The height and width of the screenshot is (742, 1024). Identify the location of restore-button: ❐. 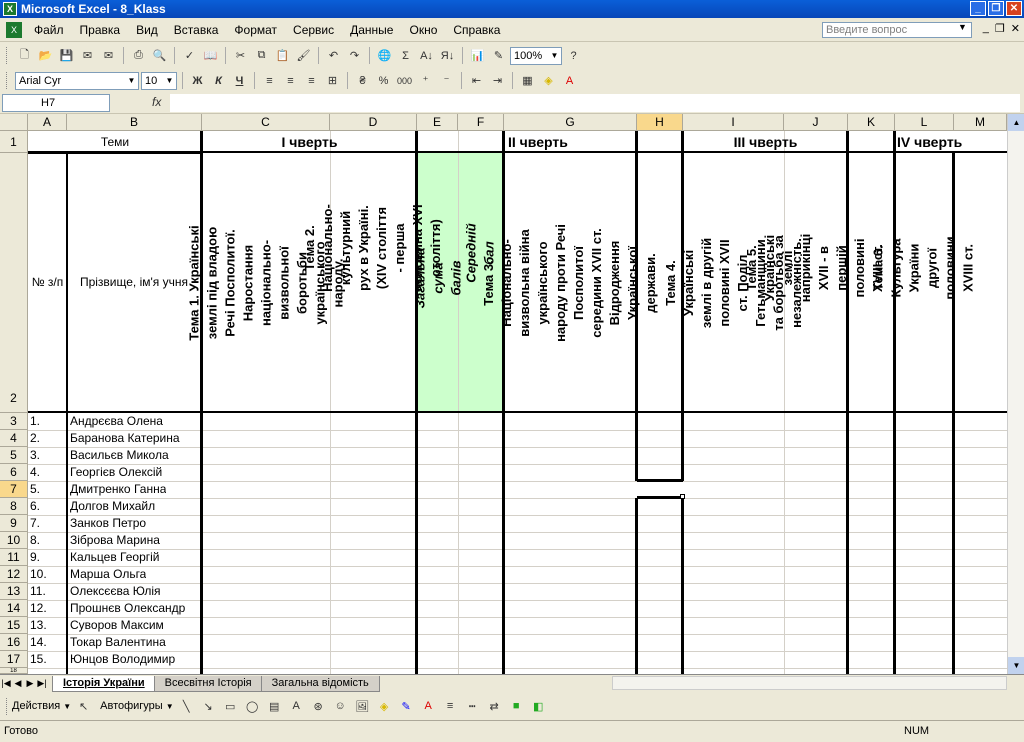
(996, 8).